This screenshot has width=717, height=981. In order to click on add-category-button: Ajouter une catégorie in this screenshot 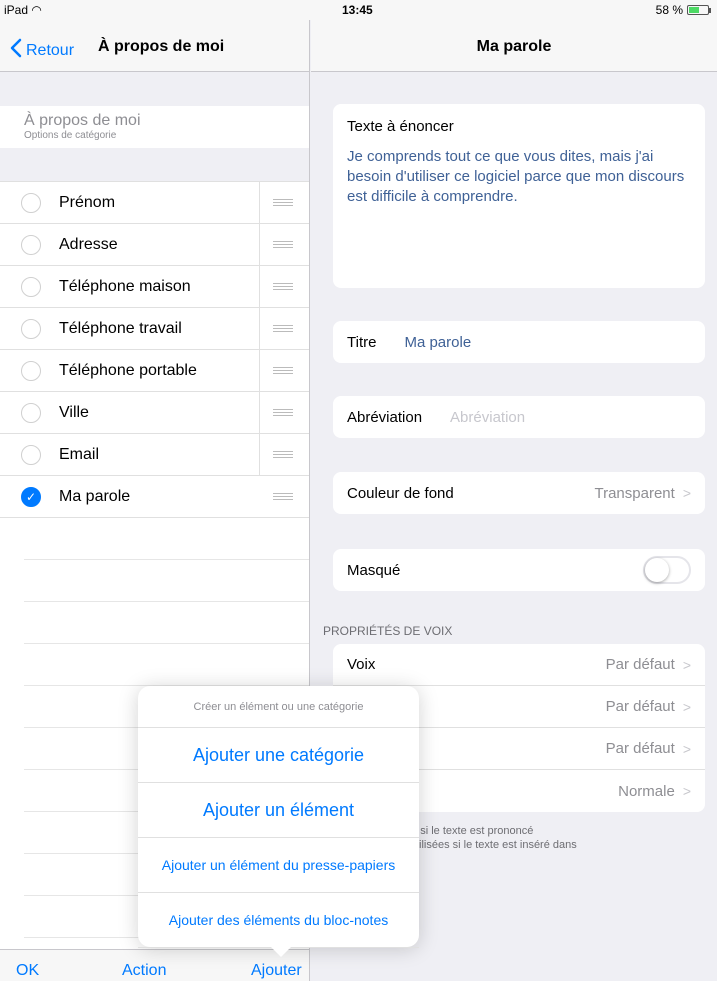, I will do `click(278, 755)`.